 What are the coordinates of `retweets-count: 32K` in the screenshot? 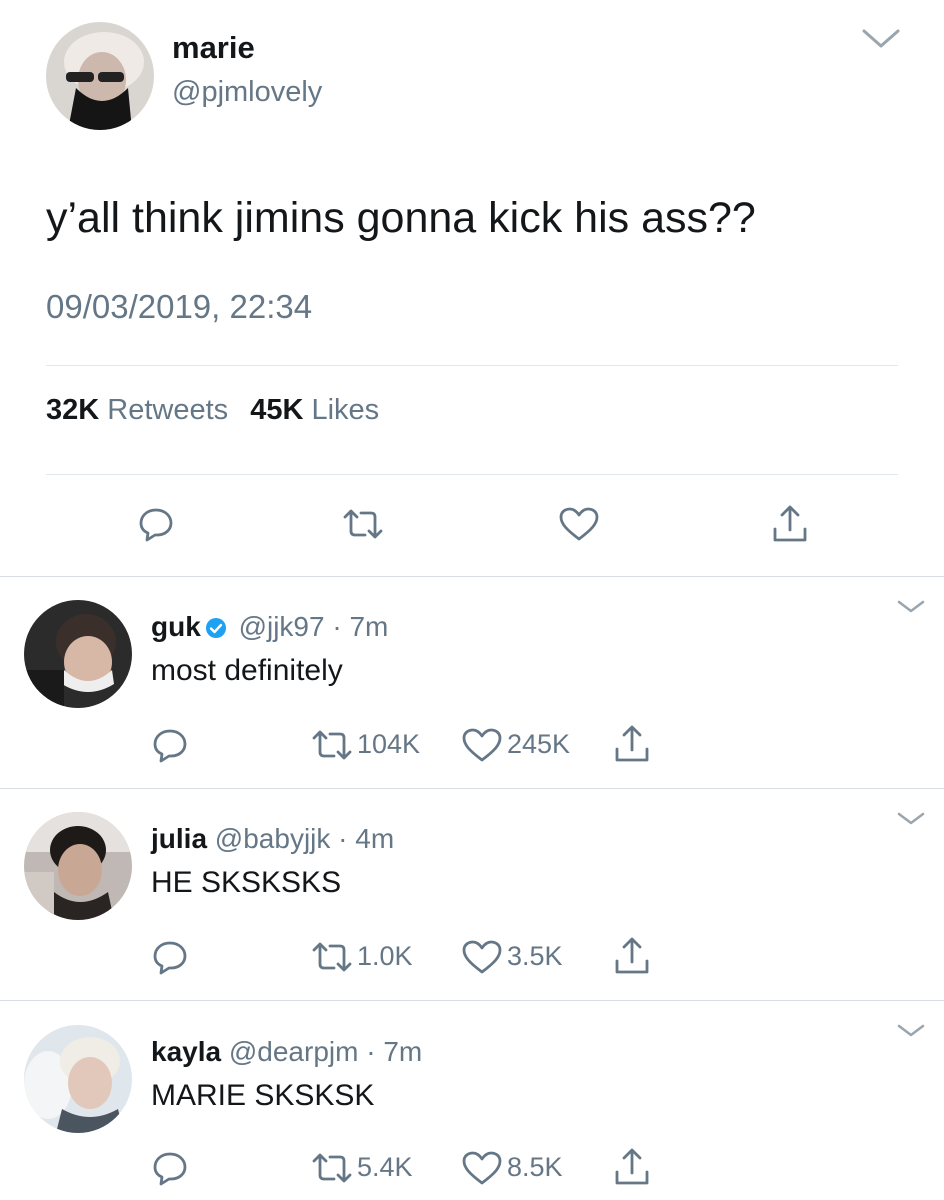 It's located at (72, 410).